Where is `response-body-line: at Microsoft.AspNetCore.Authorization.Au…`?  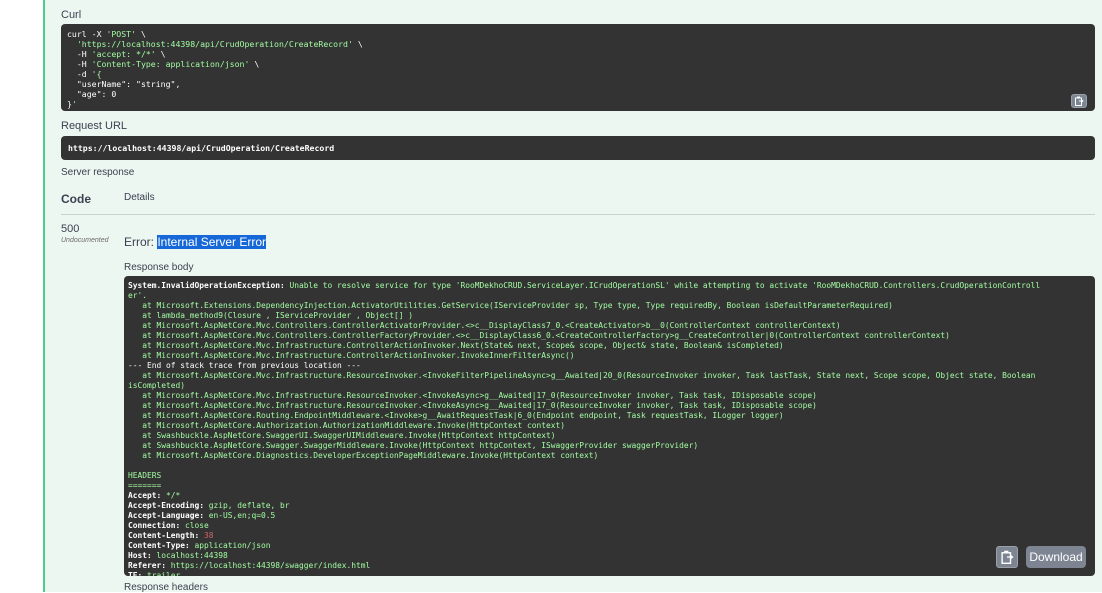 response-body-line: at Microsoft.AspNetCore.Authorization.Au… is located at coordinates (347, 425).